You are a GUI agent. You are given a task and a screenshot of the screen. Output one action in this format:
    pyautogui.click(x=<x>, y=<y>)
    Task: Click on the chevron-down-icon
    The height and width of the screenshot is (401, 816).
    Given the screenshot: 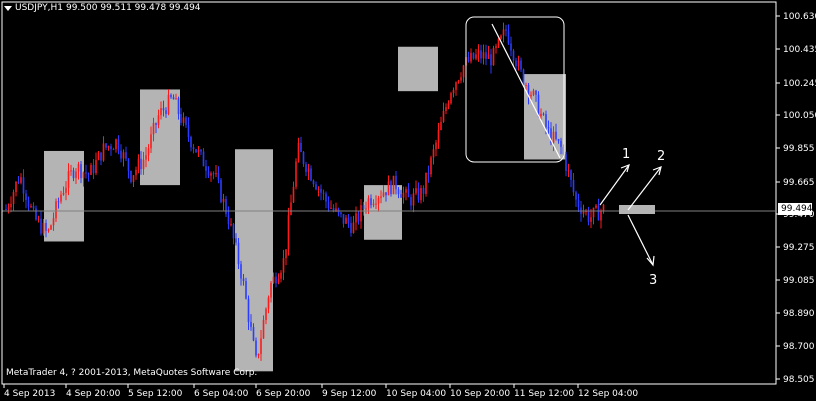 What is the action you would take?
    pyautogui.click(x=8, y=8)
    